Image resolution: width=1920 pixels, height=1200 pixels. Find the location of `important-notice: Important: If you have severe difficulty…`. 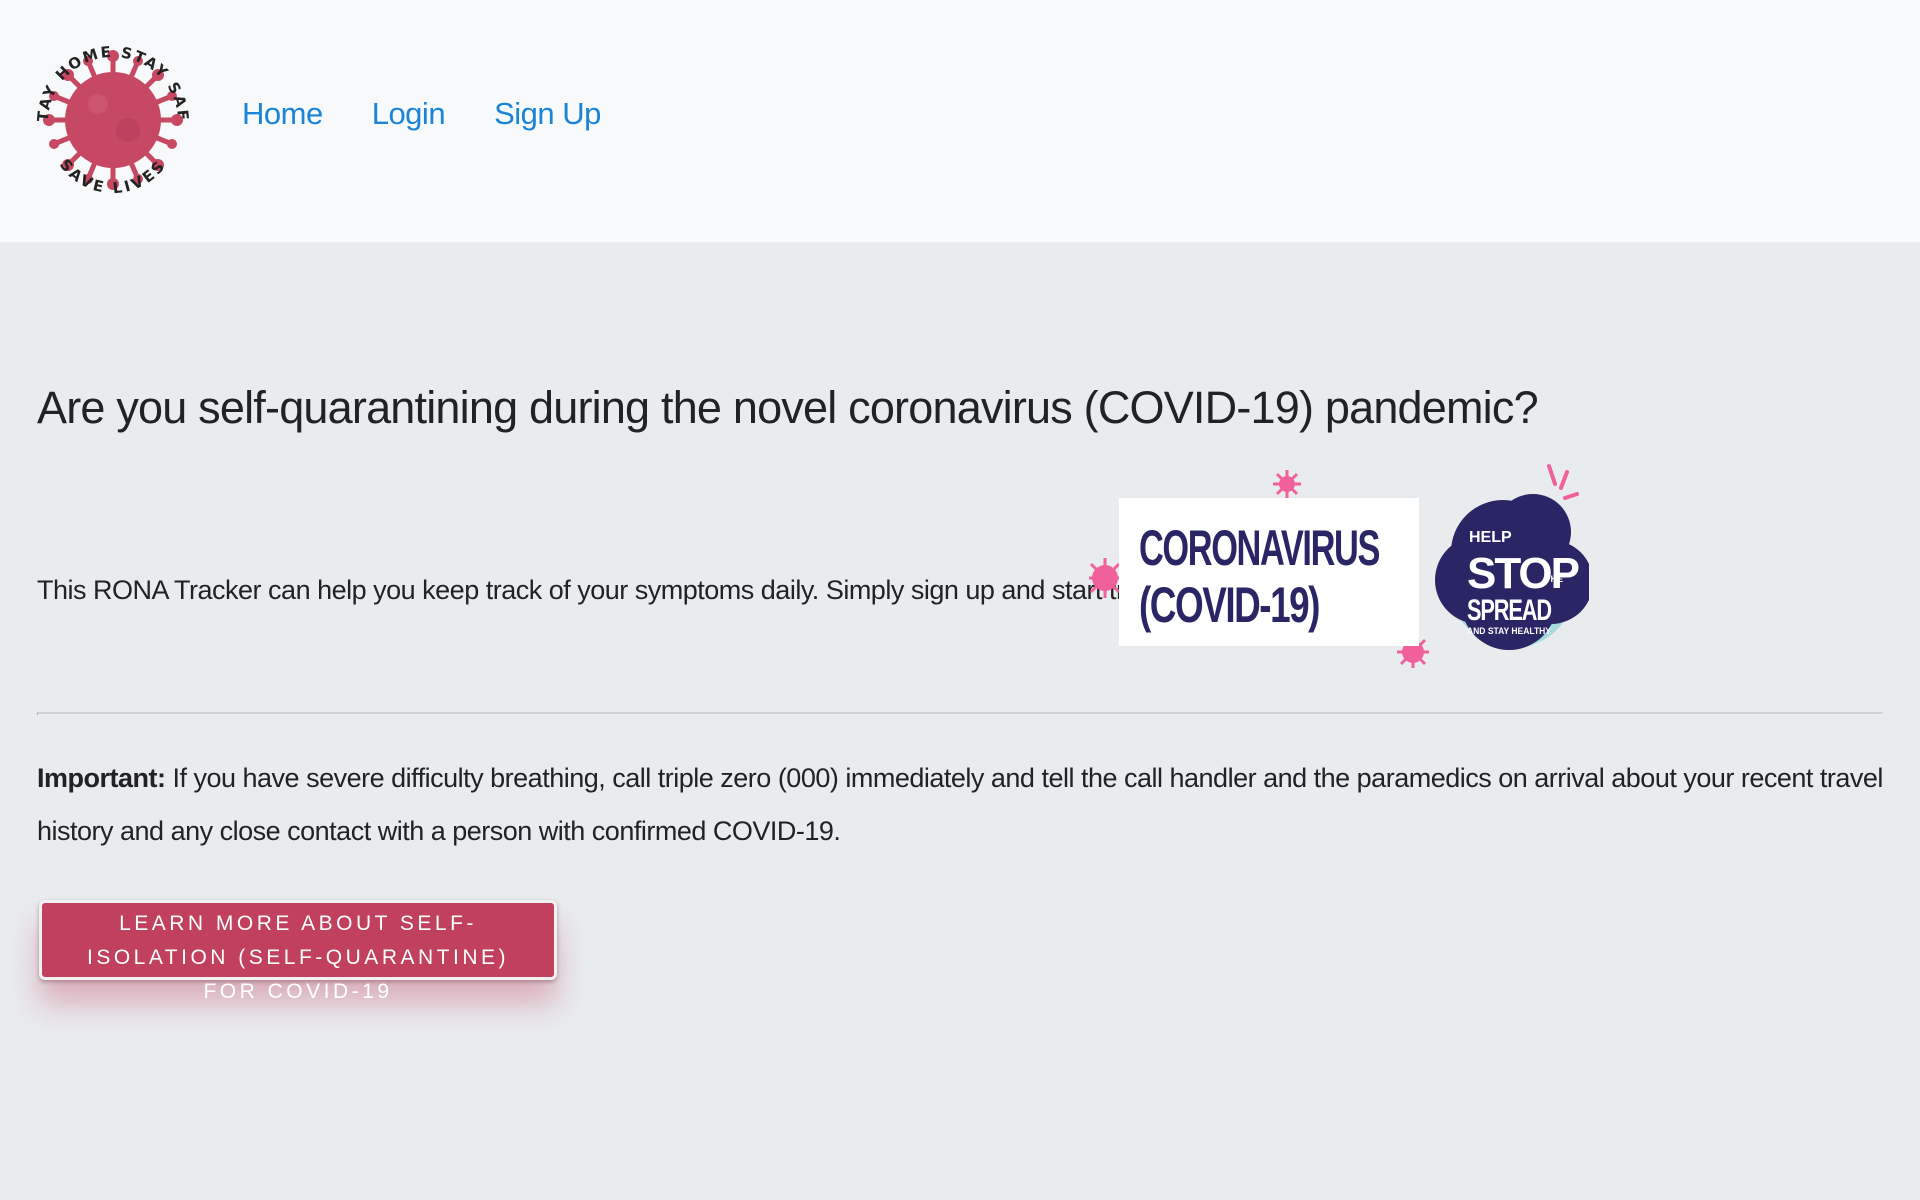

important-notice: Important: If you have severe difficulty… is located at coordinates (960, 805).